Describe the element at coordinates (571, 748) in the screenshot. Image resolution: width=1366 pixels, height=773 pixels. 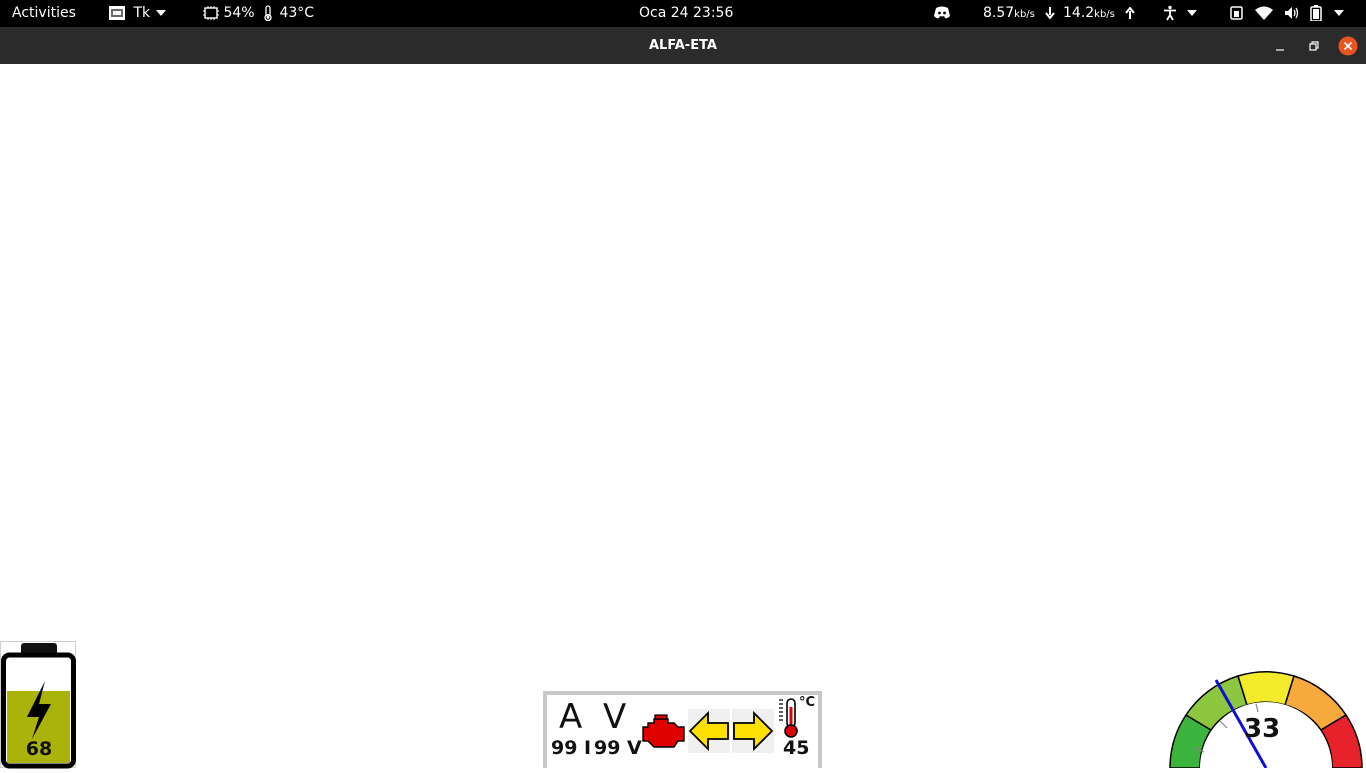
I see `current-value: 99 I` at that location.